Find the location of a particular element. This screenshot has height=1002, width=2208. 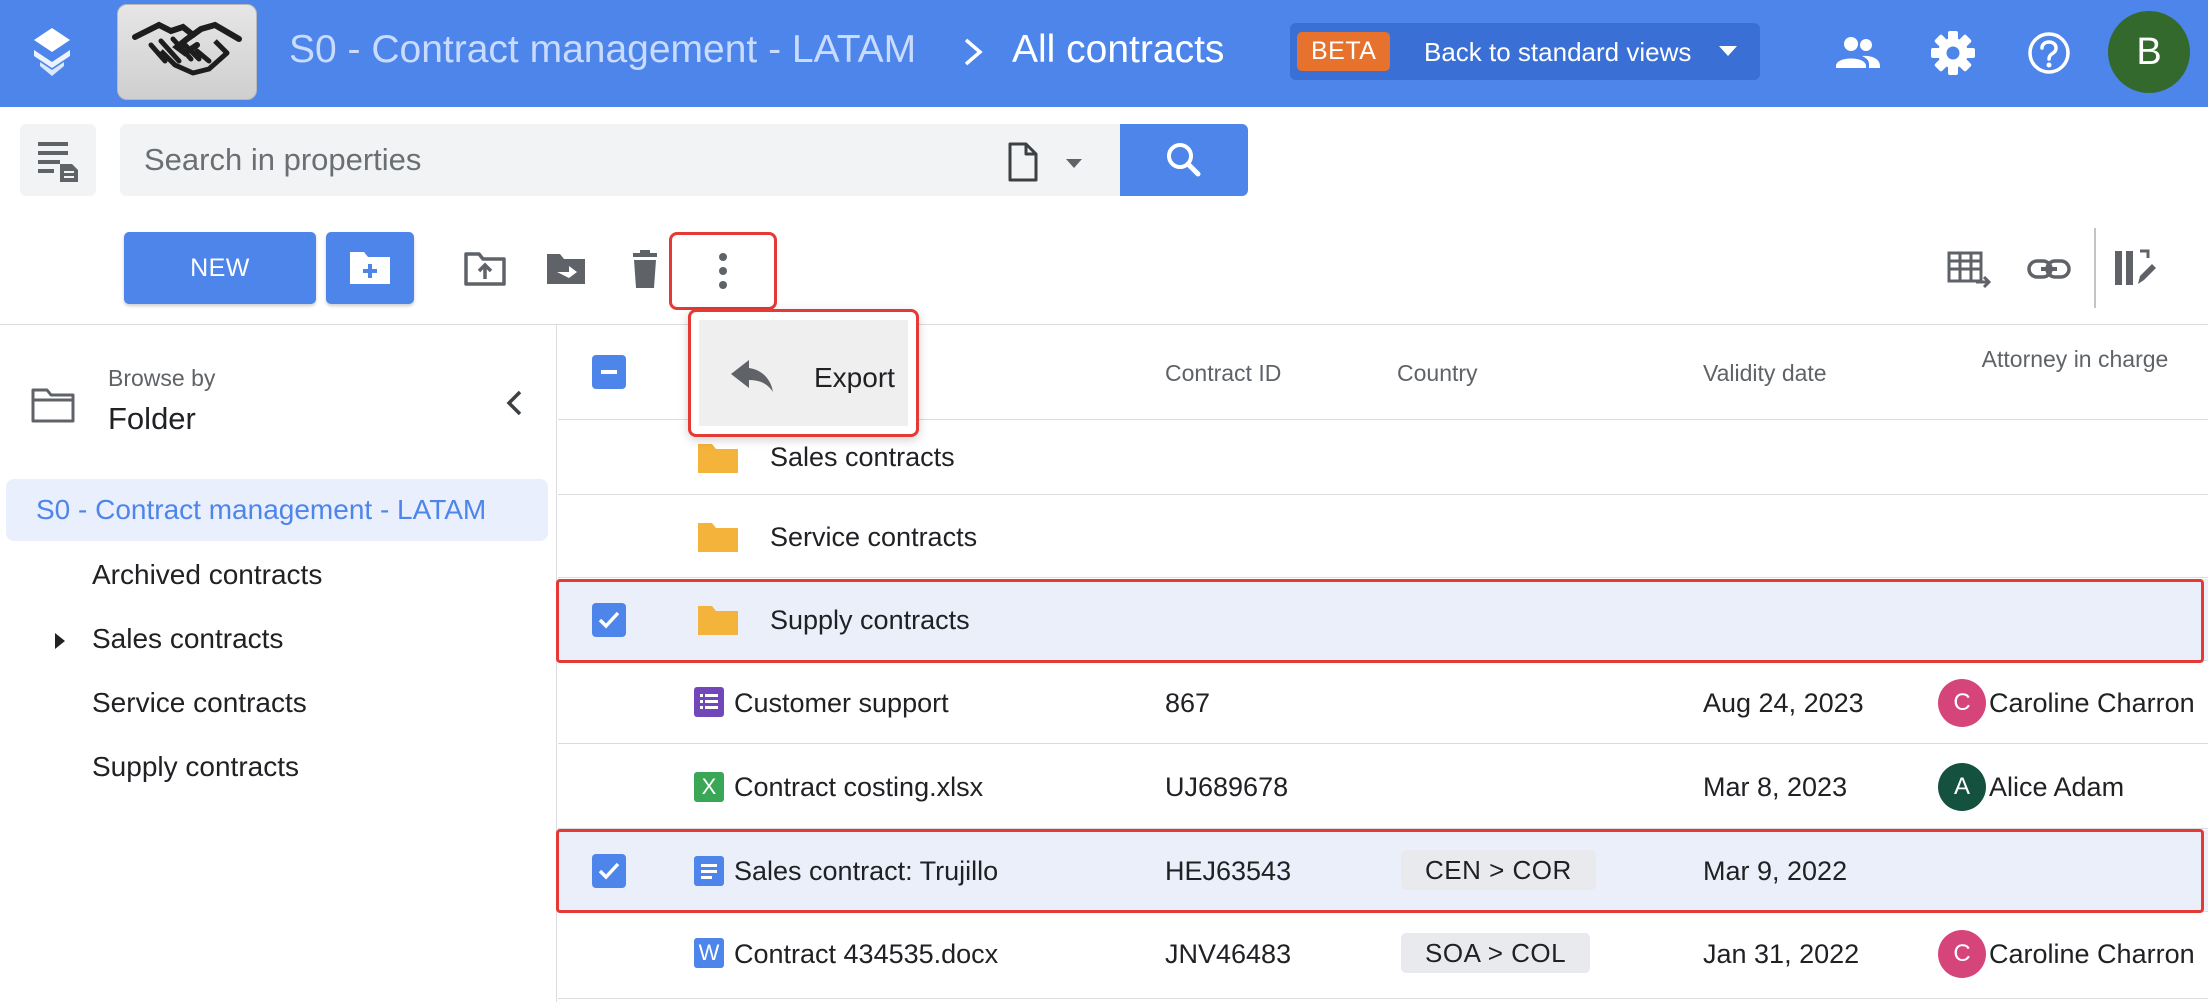

row-name: Customer support is located at coordinates (841, 703).